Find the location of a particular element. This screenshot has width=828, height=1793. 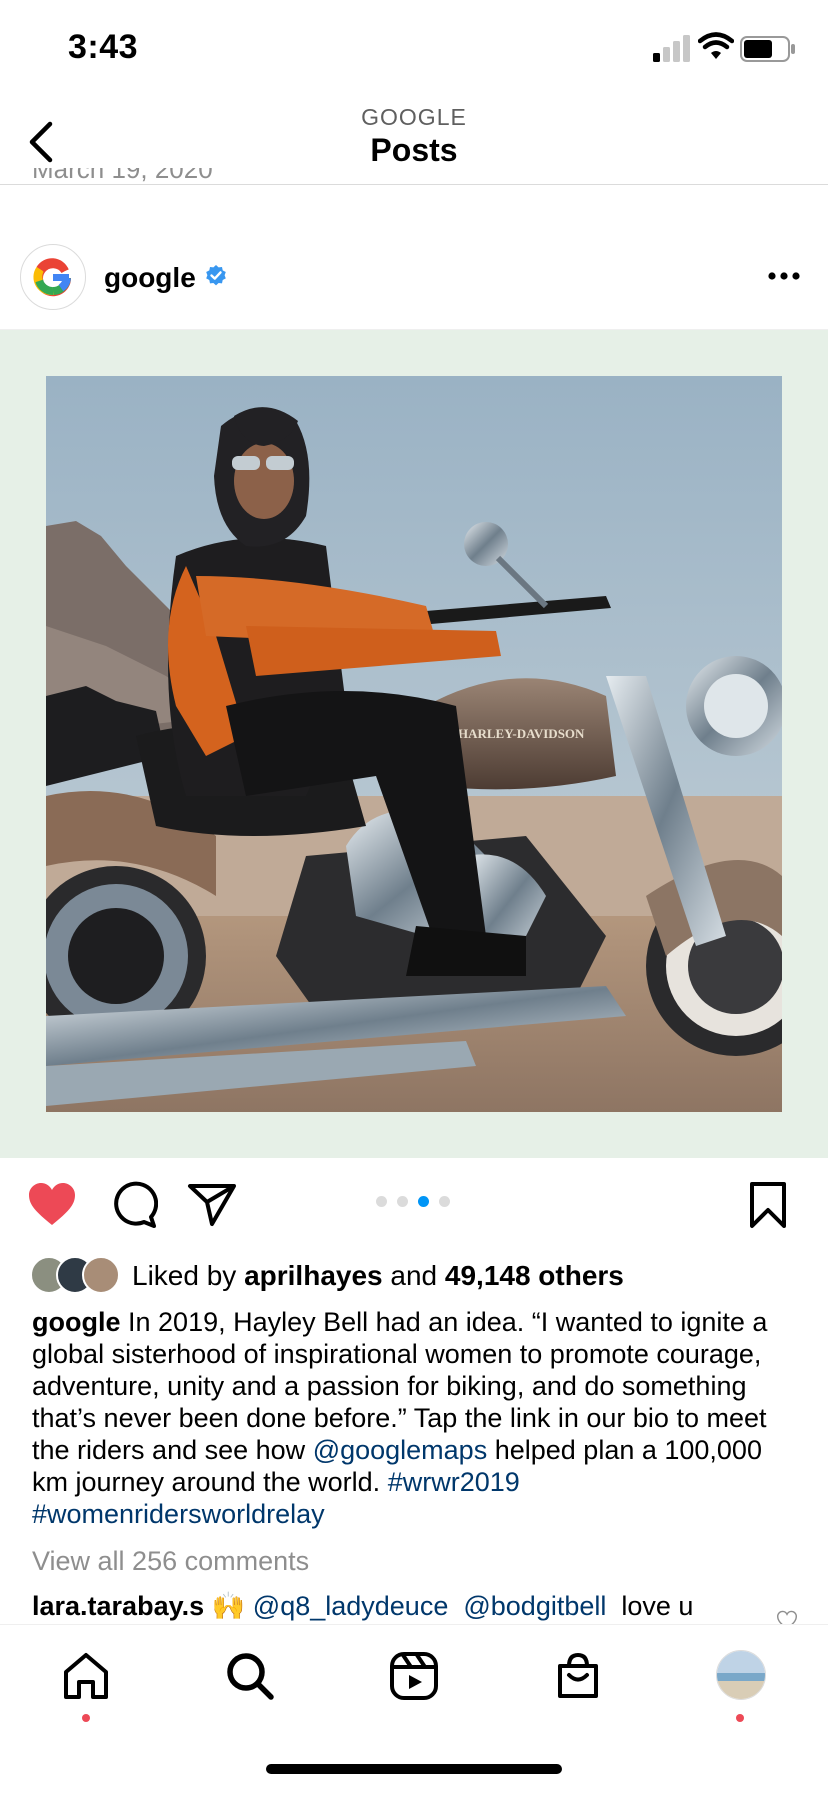

comment-username: lara.tarabay.s is located at coordinates (118, 1606).